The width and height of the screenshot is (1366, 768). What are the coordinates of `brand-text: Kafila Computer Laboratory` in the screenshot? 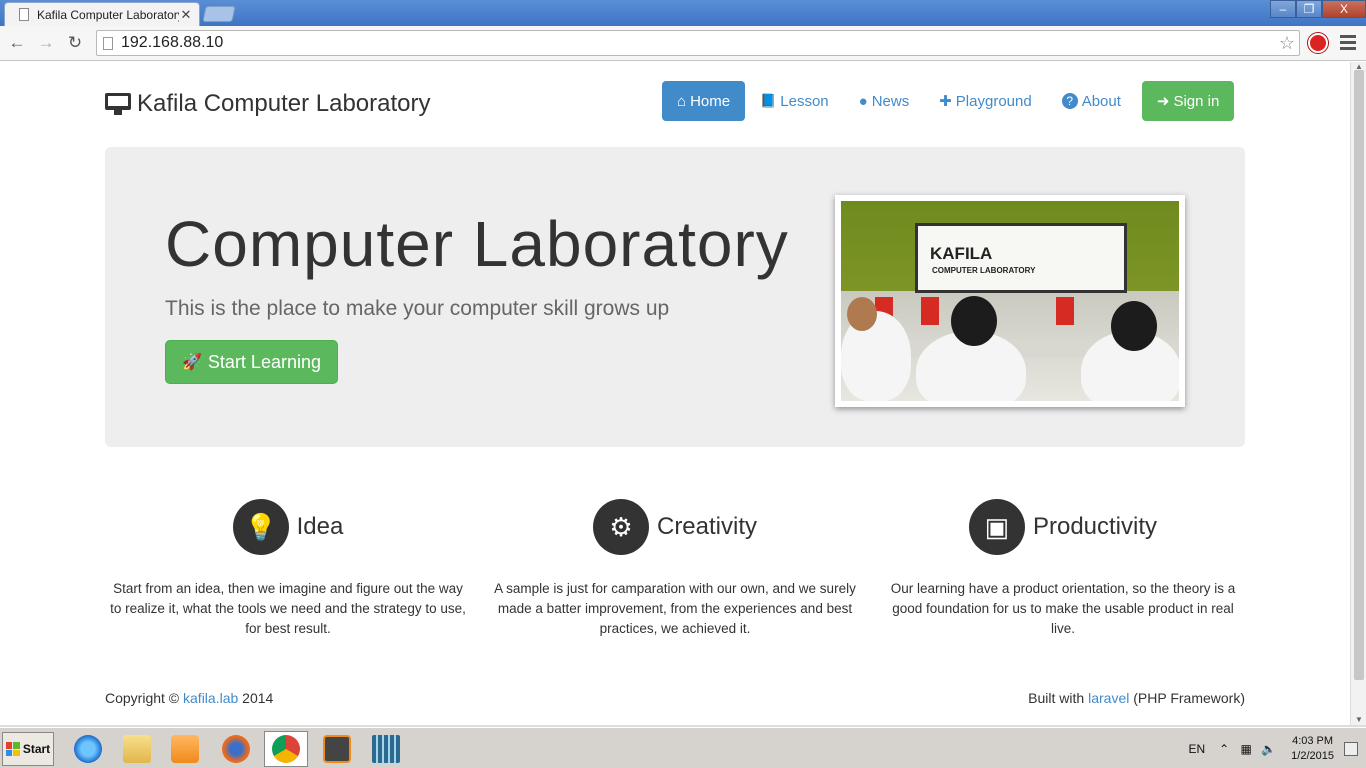 It's located at (283, 104).